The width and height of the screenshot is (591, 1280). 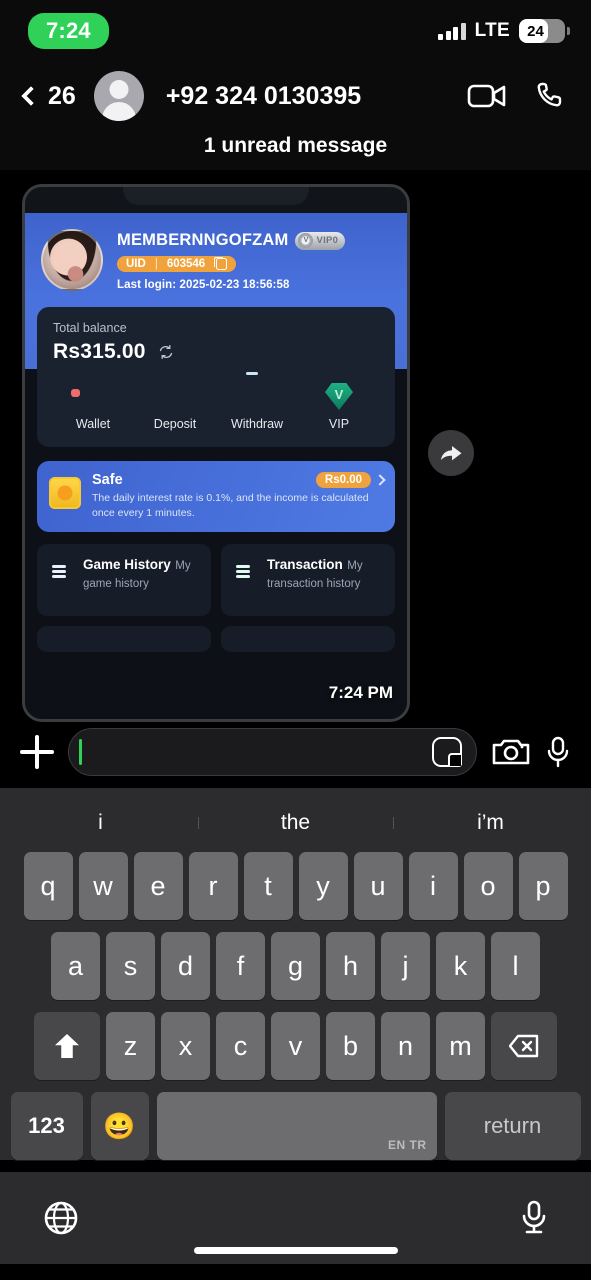 What do you see at coordinates (166, 352) in the screenshot?
I see `refresh-icon` at bounding box center [166, 352].